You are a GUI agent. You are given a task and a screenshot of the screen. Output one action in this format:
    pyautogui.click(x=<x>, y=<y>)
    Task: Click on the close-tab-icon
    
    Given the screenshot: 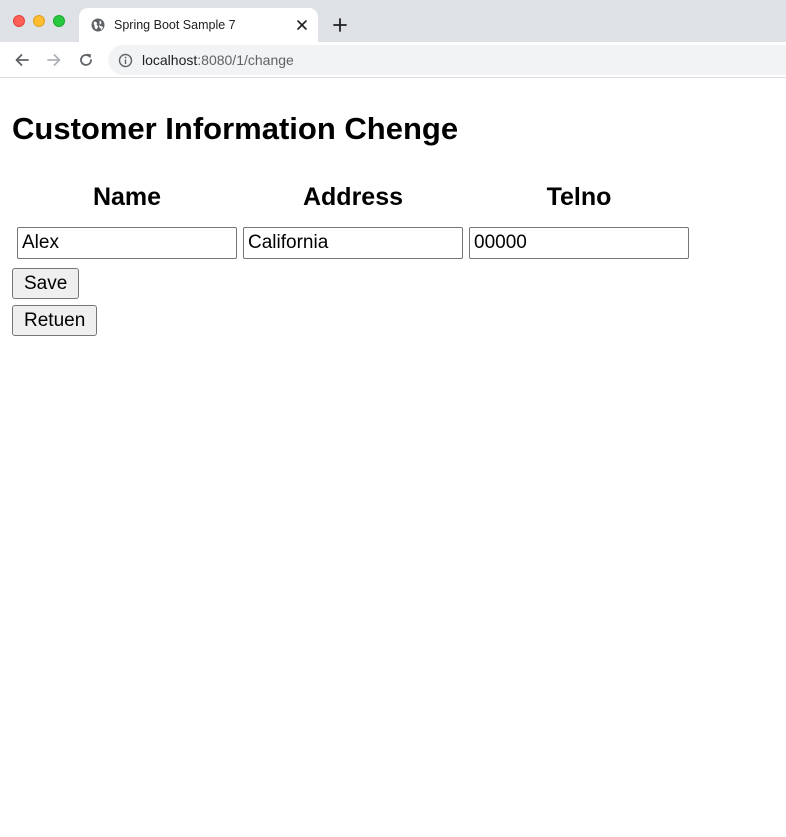 What is the action you would take?
    pyautogui.click(x=302, y=25)
    